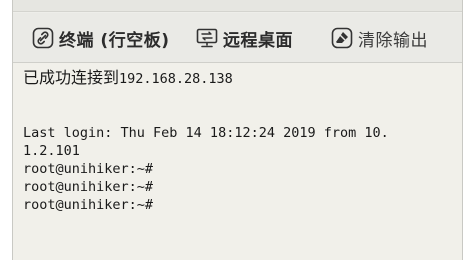 Image resolution: width=466 pixels, height=260 pixels. I want to click on clear-output-button: 清除输出, so click(379, 38).